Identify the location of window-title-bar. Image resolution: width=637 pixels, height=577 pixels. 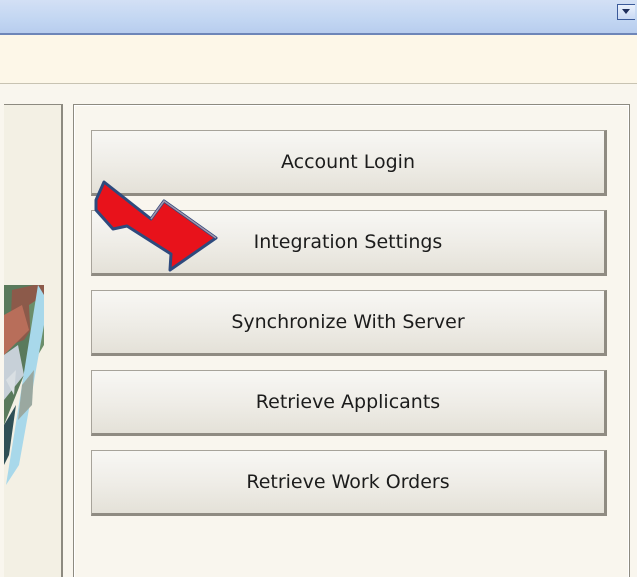
(318, 17).